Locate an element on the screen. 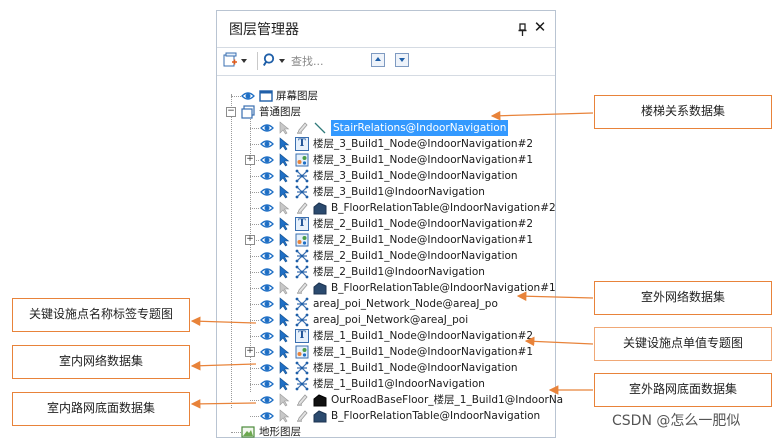 The width and height of the screenshot is (784, 440). layer-row: + 楼层_3_Build1_Node@IndoorNavigation#1 is located at coordinates (387, 160).